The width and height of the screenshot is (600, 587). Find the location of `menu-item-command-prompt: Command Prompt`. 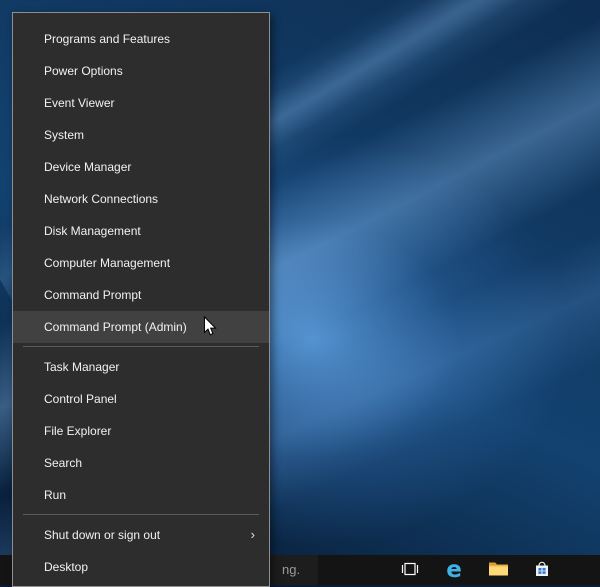

menu-item-command-prompt: Command Prompt is located at coordinates (141, 295).